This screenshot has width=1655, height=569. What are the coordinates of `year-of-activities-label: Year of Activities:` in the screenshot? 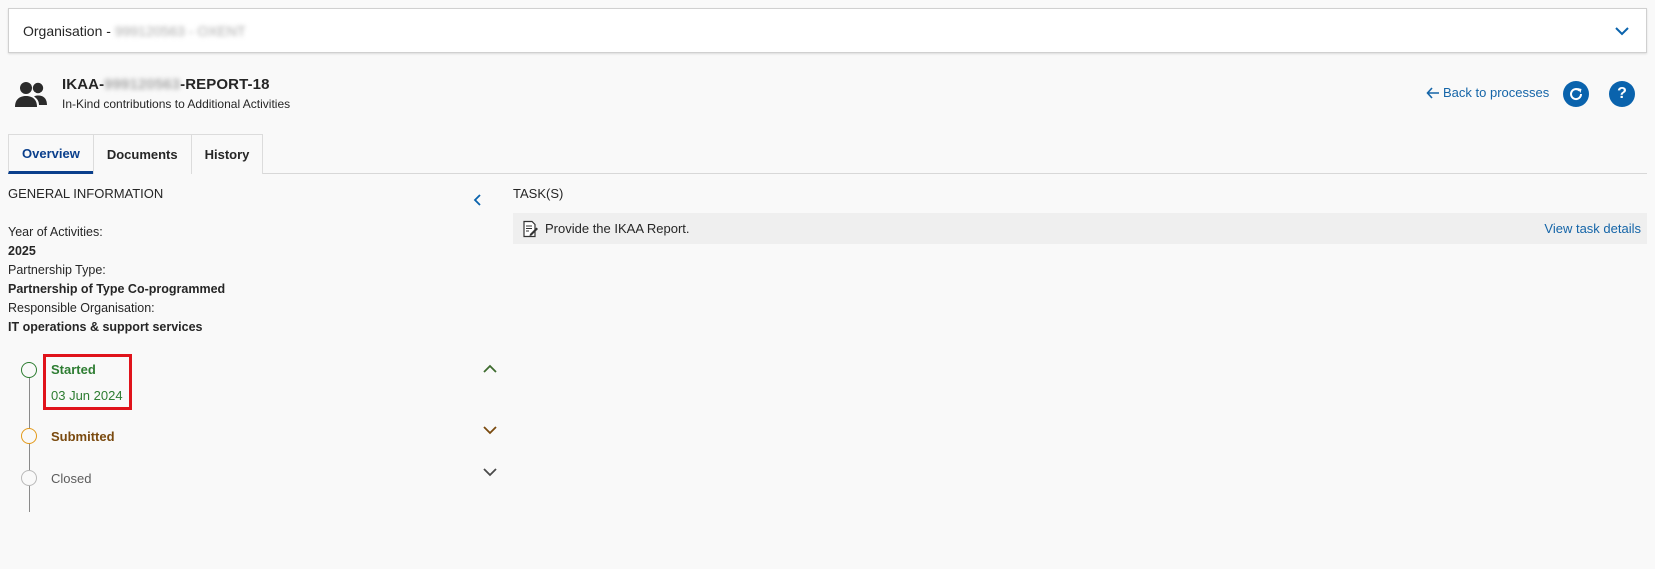 It's located at (55, 232).